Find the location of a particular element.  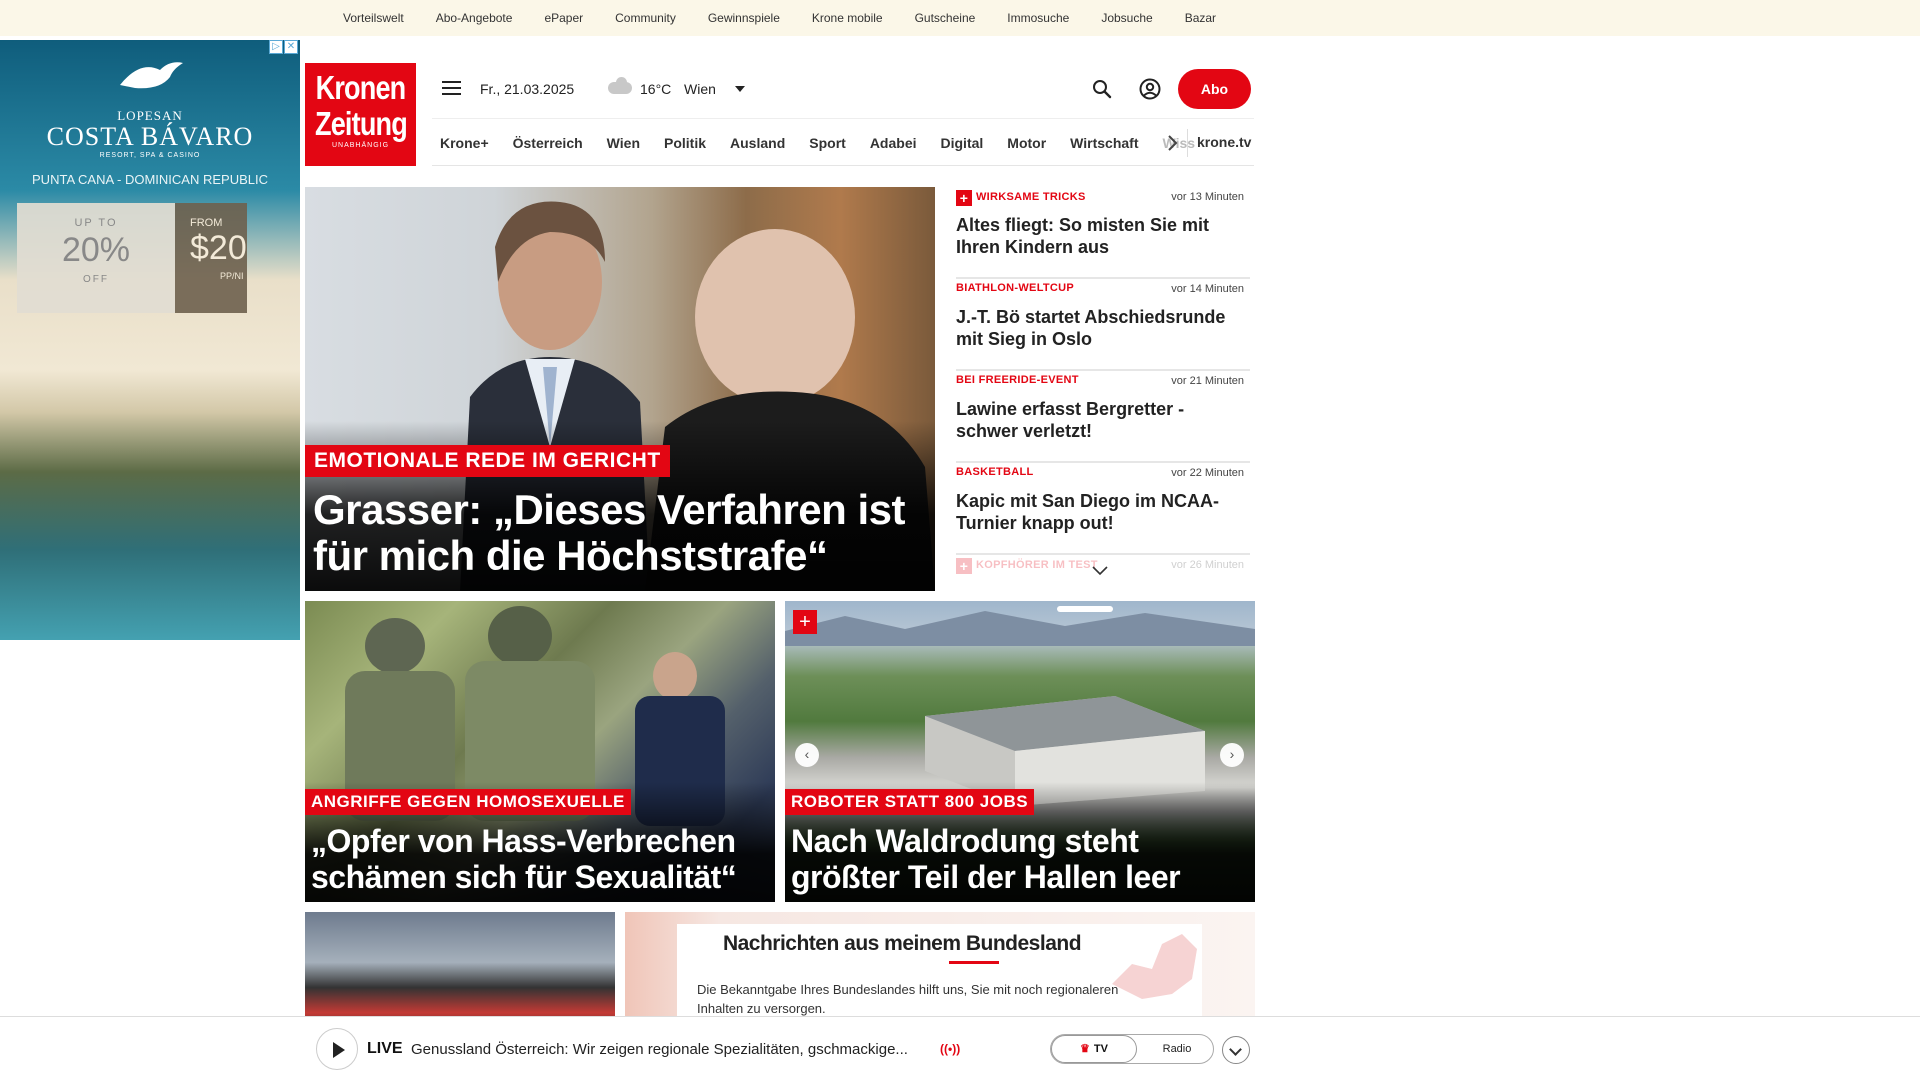

radio-toggle: Radio is located at coordinates (1177, 1049).